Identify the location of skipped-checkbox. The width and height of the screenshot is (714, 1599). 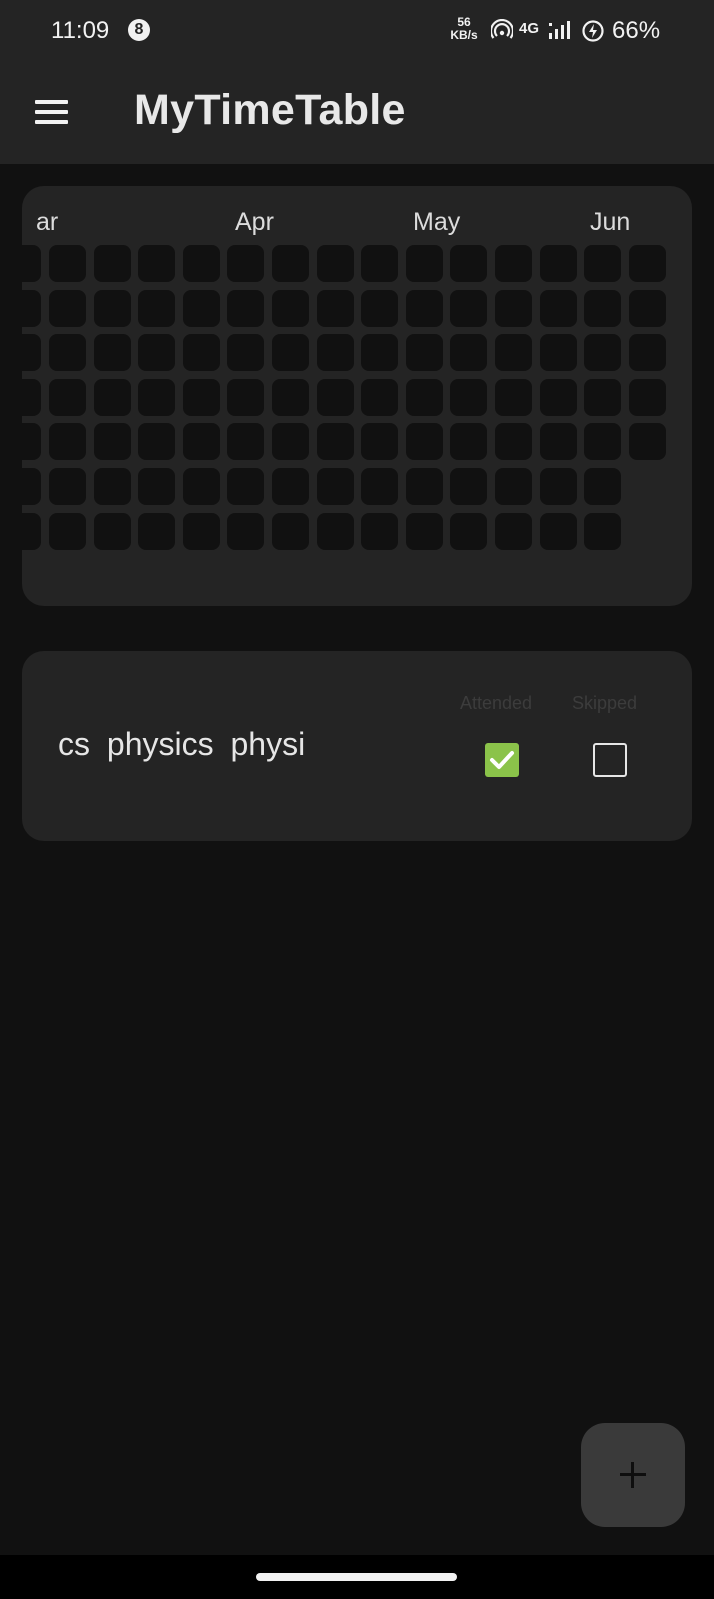
(610, 760).